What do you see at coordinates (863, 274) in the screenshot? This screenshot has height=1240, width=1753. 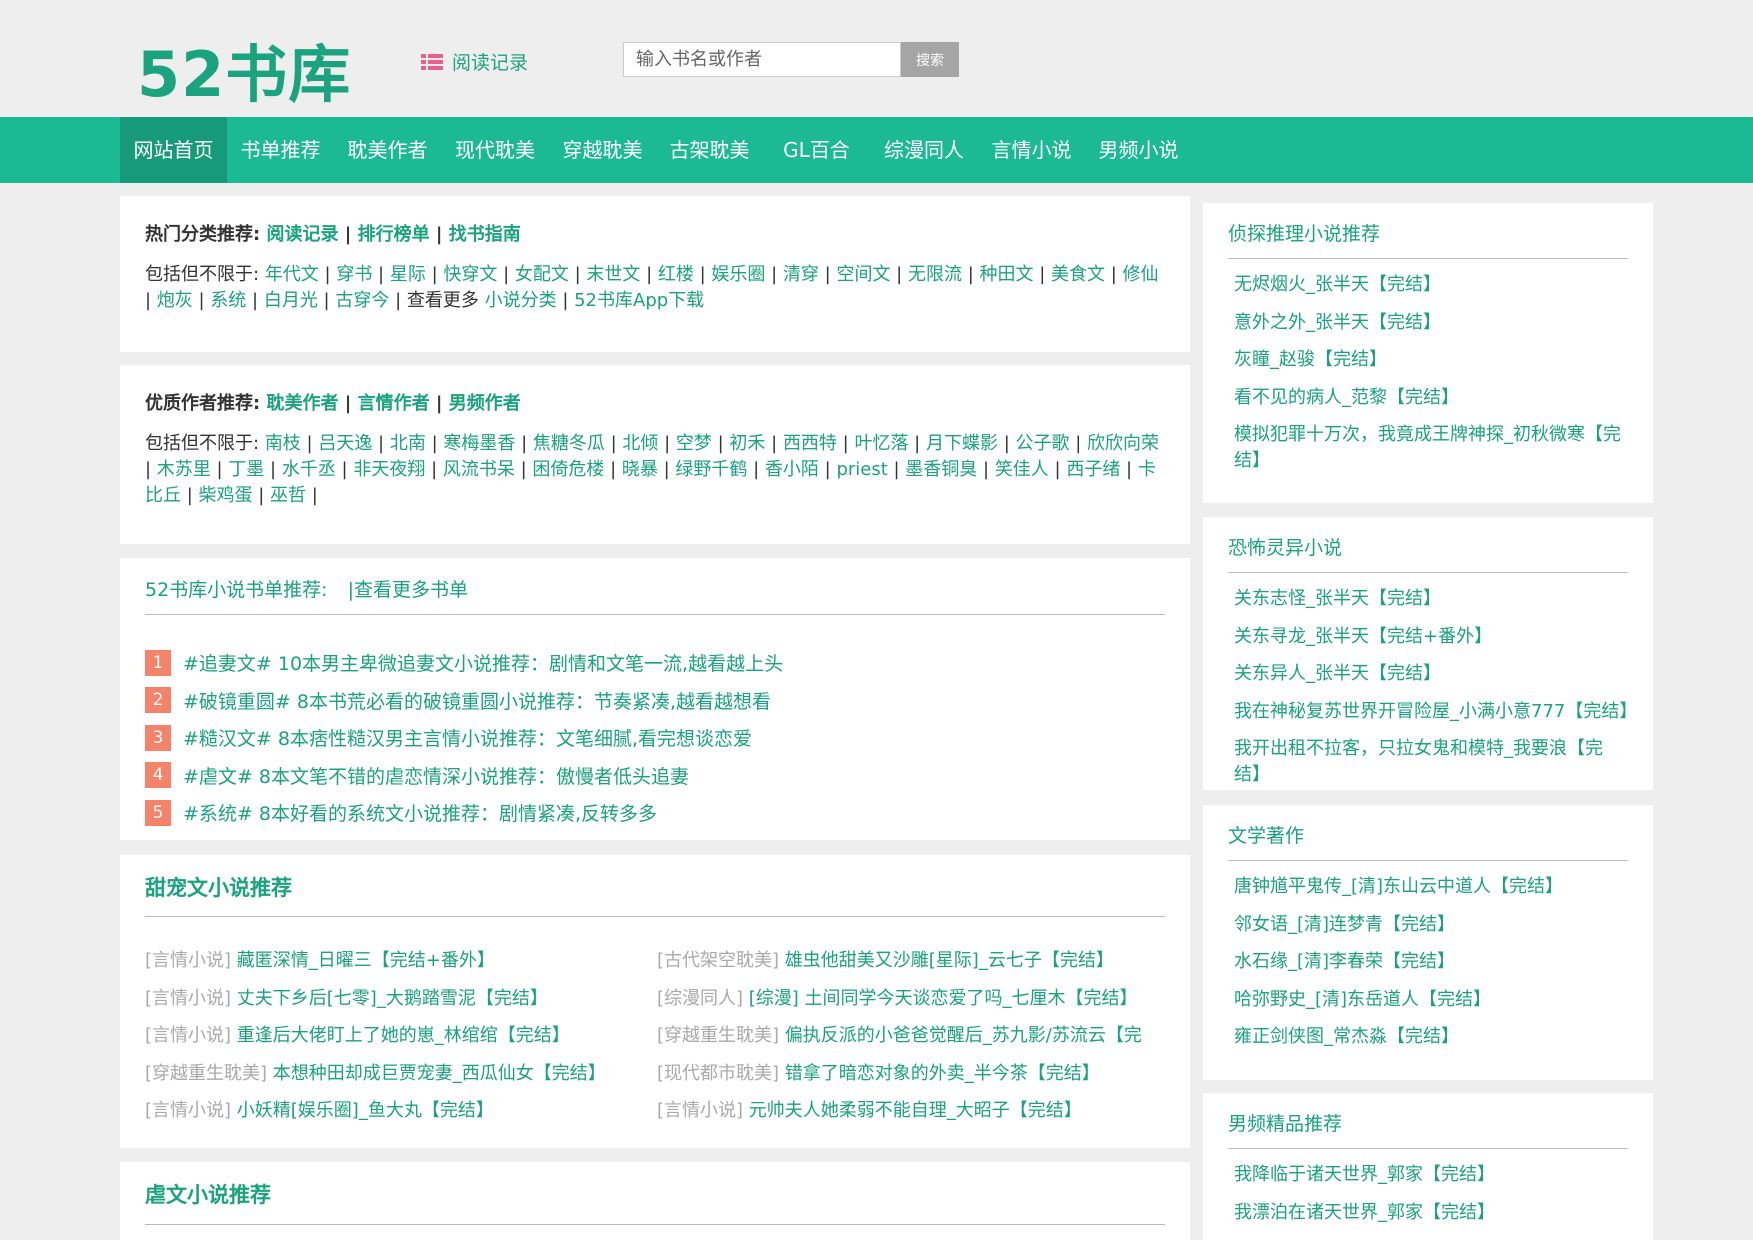 I see `category-tag-link: 空间文` at bounding box center [863, 274].